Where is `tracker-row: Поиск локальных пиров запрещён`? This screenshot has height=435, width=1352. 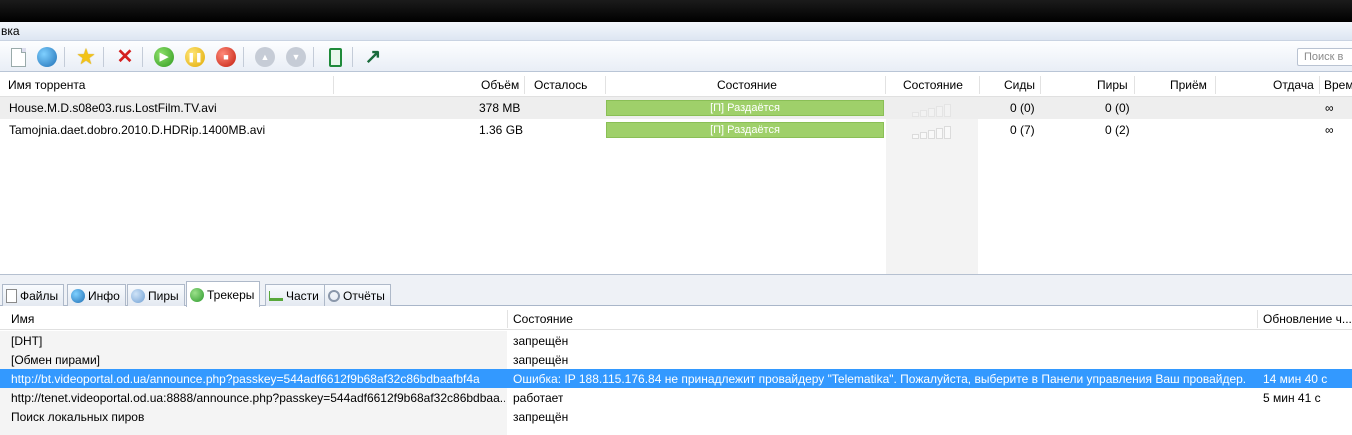 tracker-row: Поиск локальных пиров запрещён is located at coordinates (676, 416).